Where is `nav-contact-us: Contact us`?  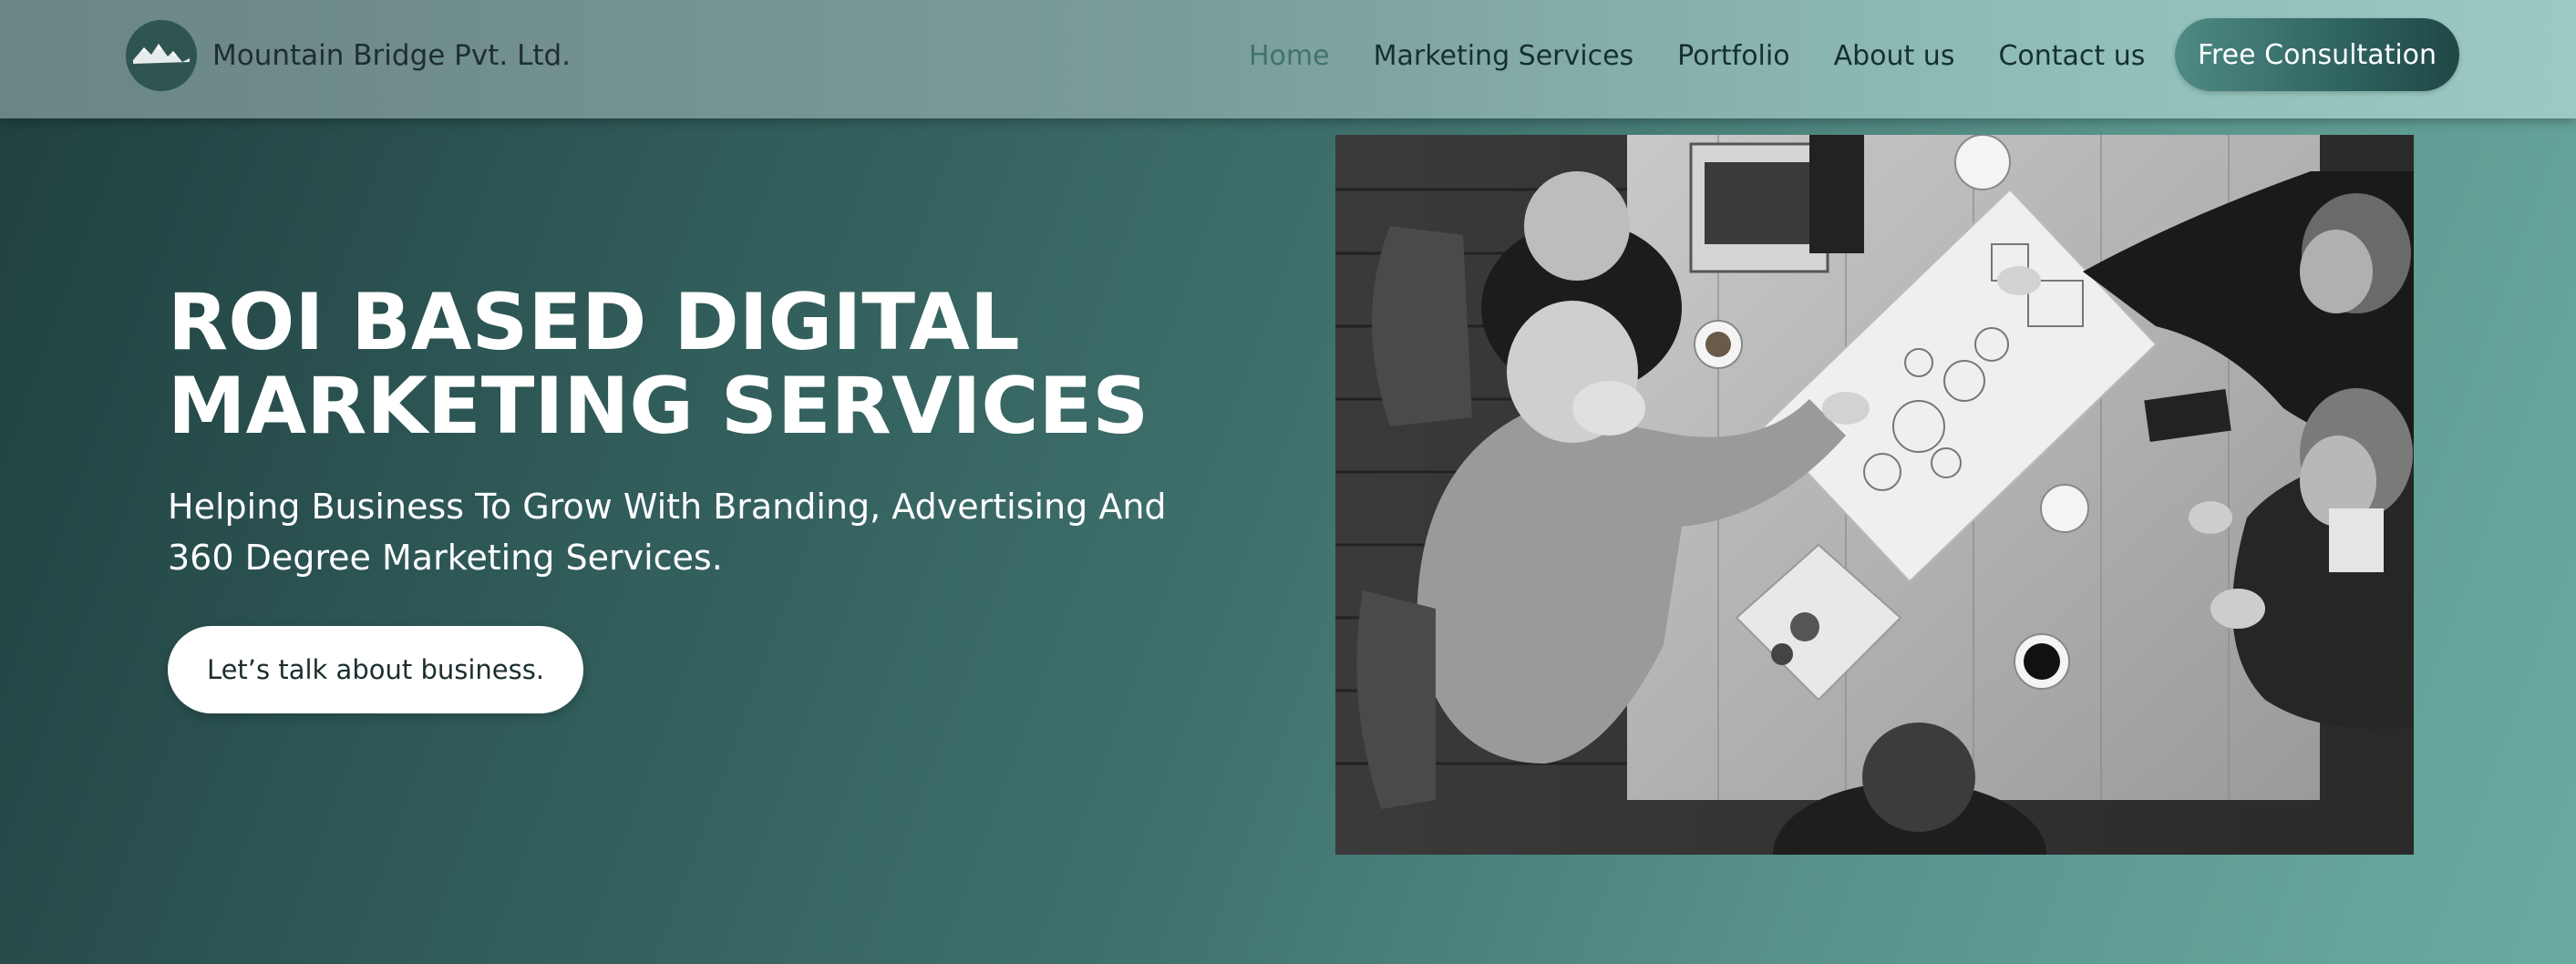
nav-contact-us: Contact us is located at coordinates (2071, 56).